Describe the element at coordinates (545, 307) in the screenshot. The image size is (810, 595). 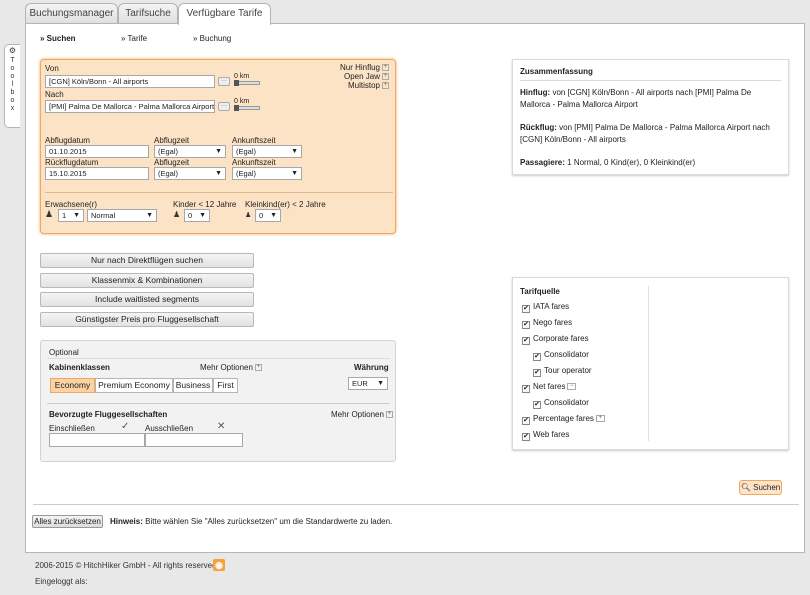
I see `cb-iata-fares: ✔ IATA fares` at that location.